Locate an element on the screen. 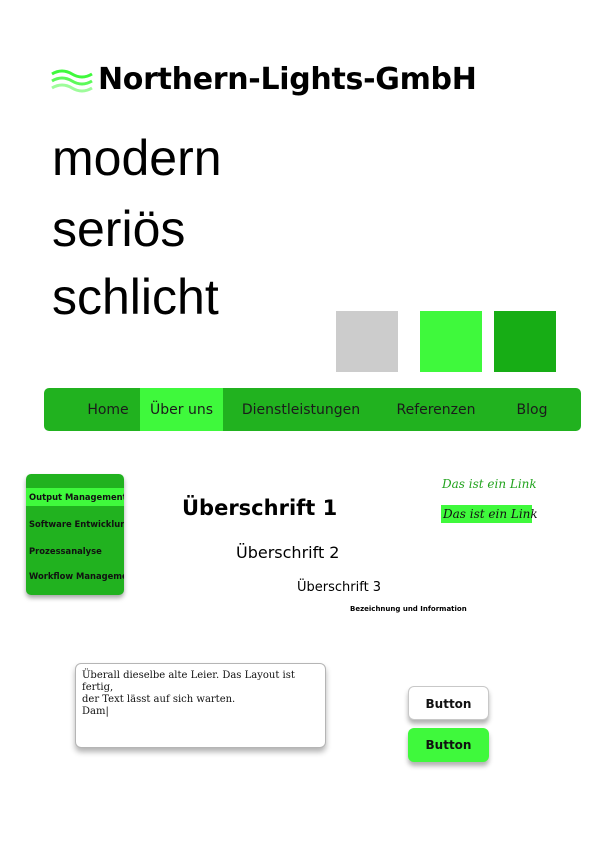 Image resolution: width=596 pixels, height=842 pixels. color-swatch-dark-green is located at coordinates (525, 341).